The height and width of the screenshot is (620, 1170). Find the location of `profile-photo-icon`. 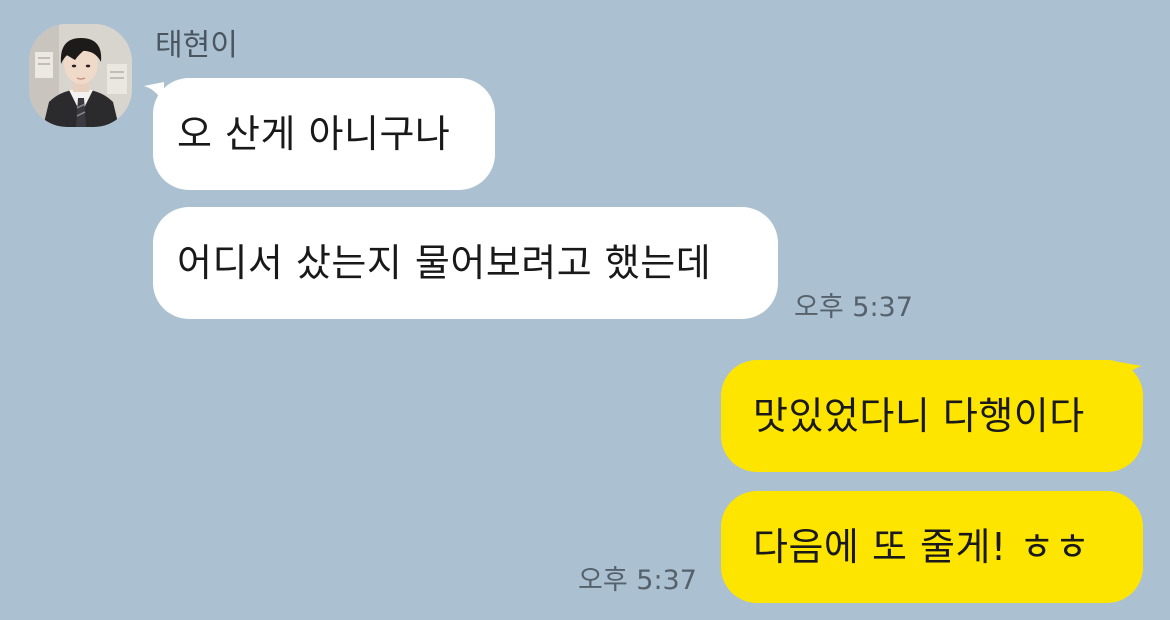

profile-photo-icon is located at coordinates (80, 75).